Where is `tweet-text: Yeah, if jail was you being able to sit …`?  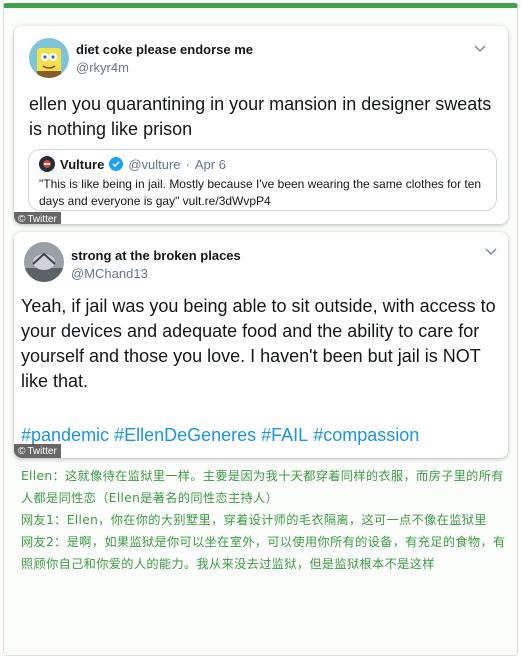 tweet-text: Yeah, if jail was you being able to sit … is located at coordinates (258, 343).